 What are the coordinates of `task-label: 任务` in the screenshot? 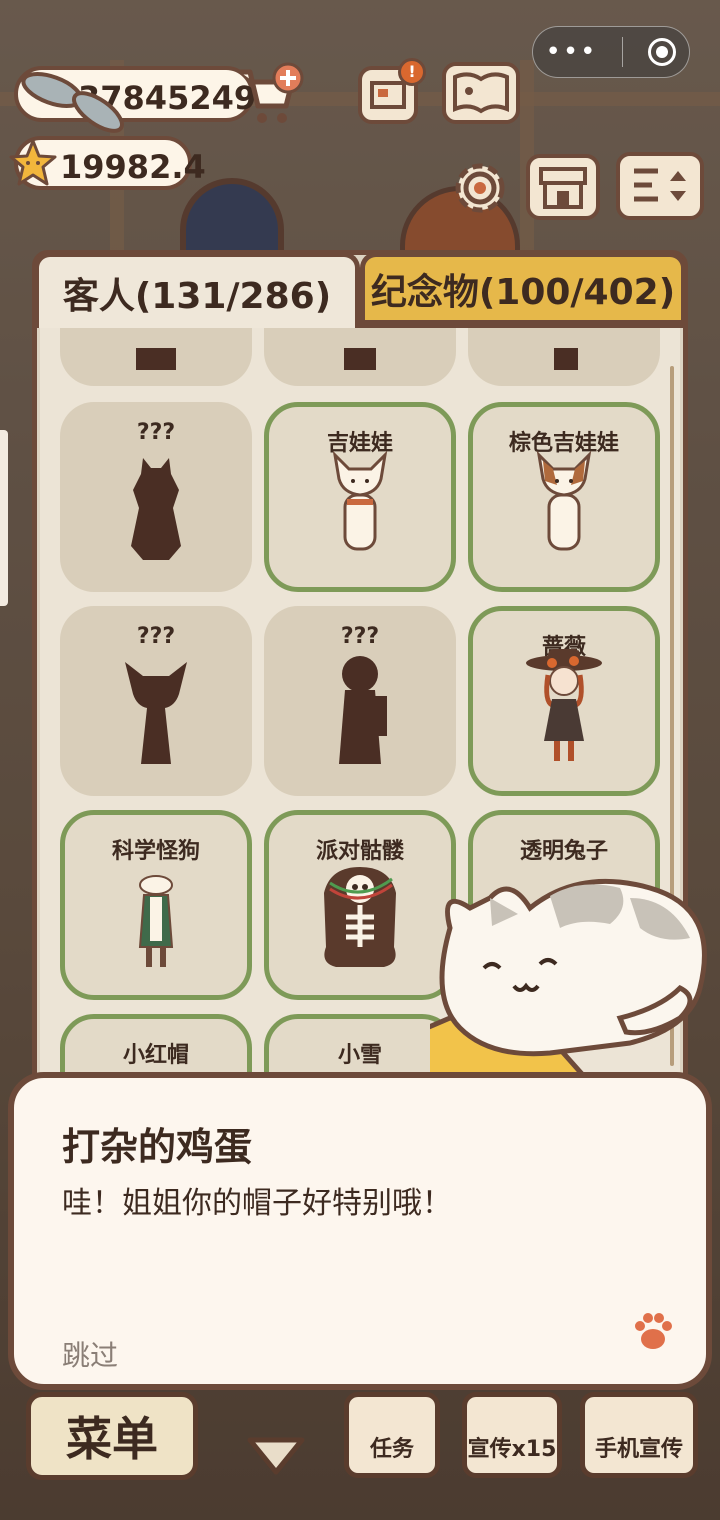 It's located at (391, 1449).